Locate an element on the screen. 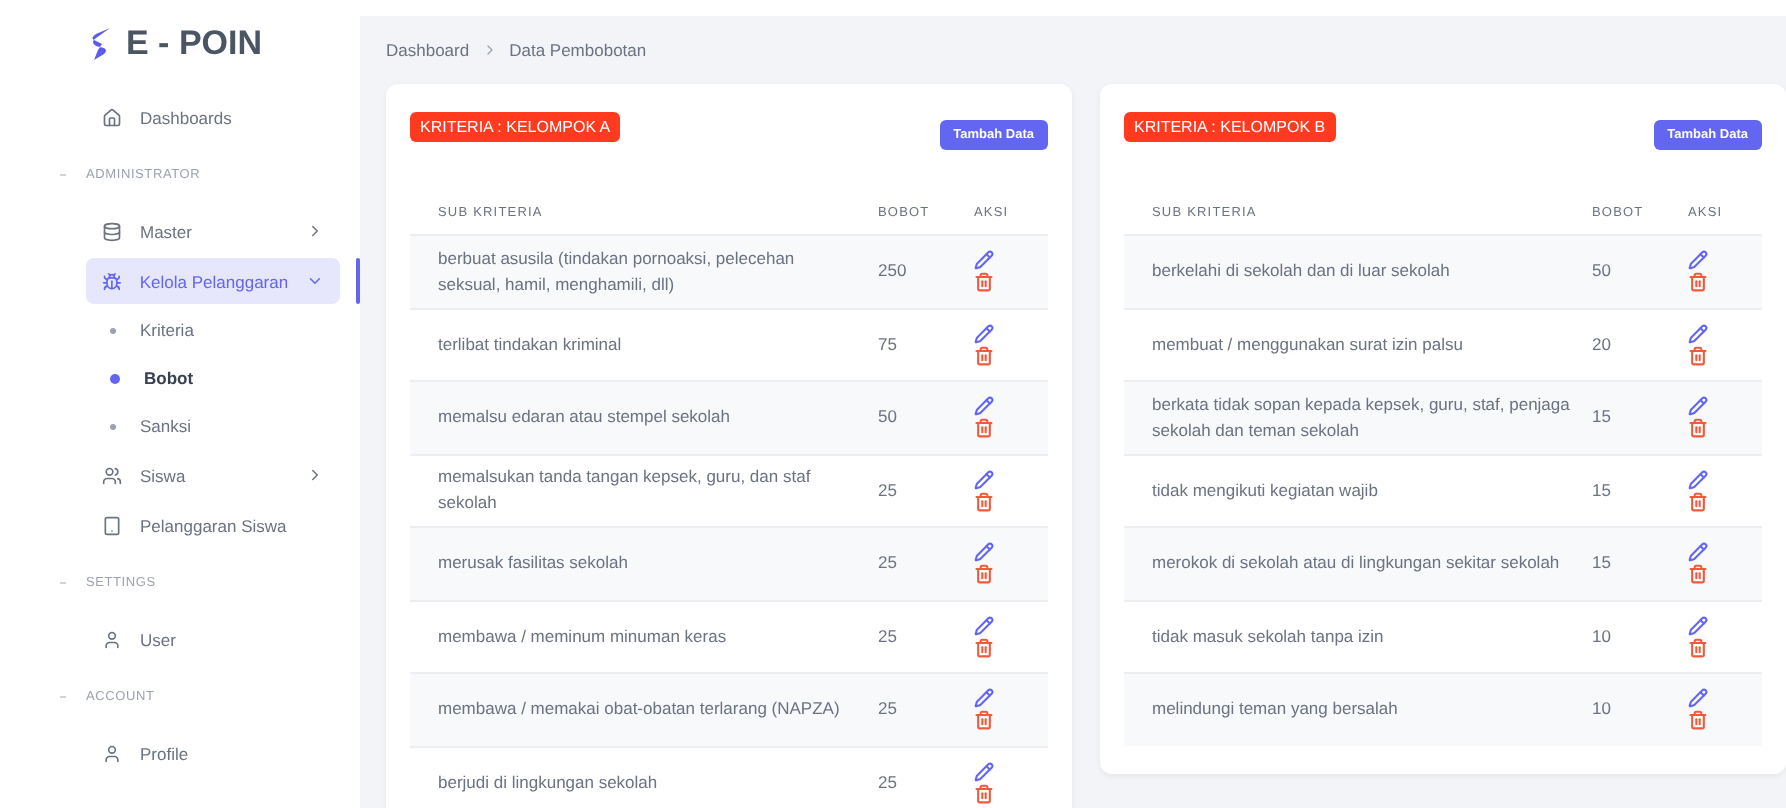  table-cell-text: 250 is located at coordinates (893, 271).